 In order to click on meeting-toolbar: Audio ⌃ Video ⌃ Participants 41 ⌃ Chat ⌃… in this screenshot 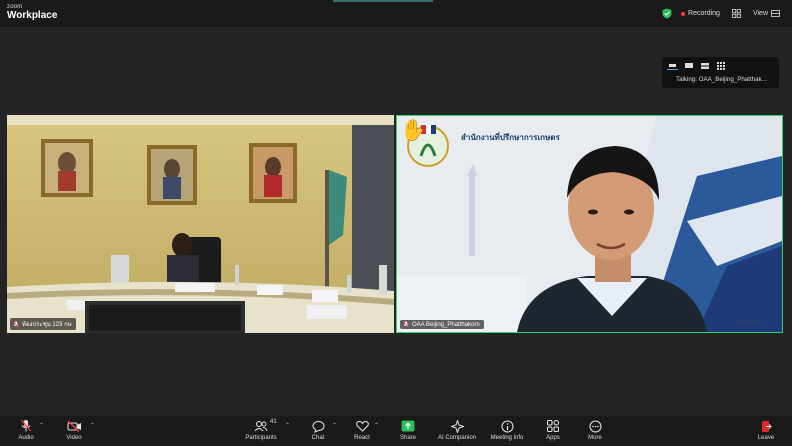, I will do `click(396, 431)`.